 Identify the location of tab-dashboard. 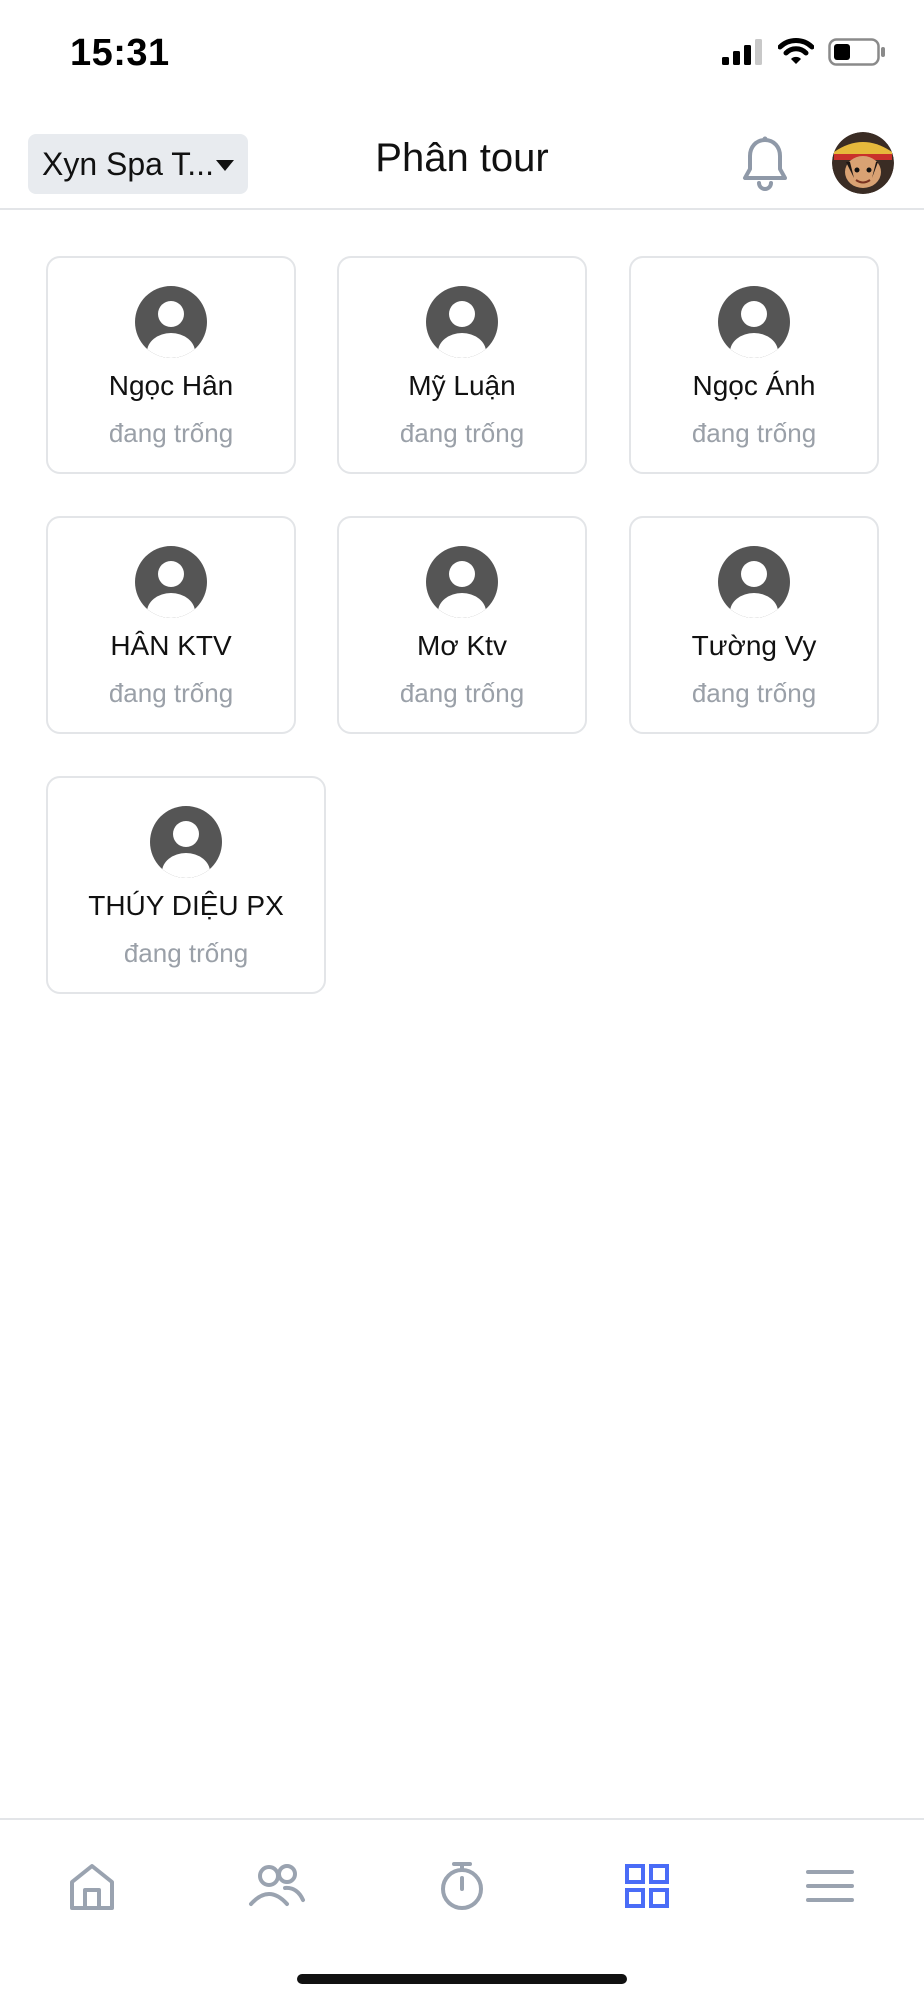
(647, 1886).